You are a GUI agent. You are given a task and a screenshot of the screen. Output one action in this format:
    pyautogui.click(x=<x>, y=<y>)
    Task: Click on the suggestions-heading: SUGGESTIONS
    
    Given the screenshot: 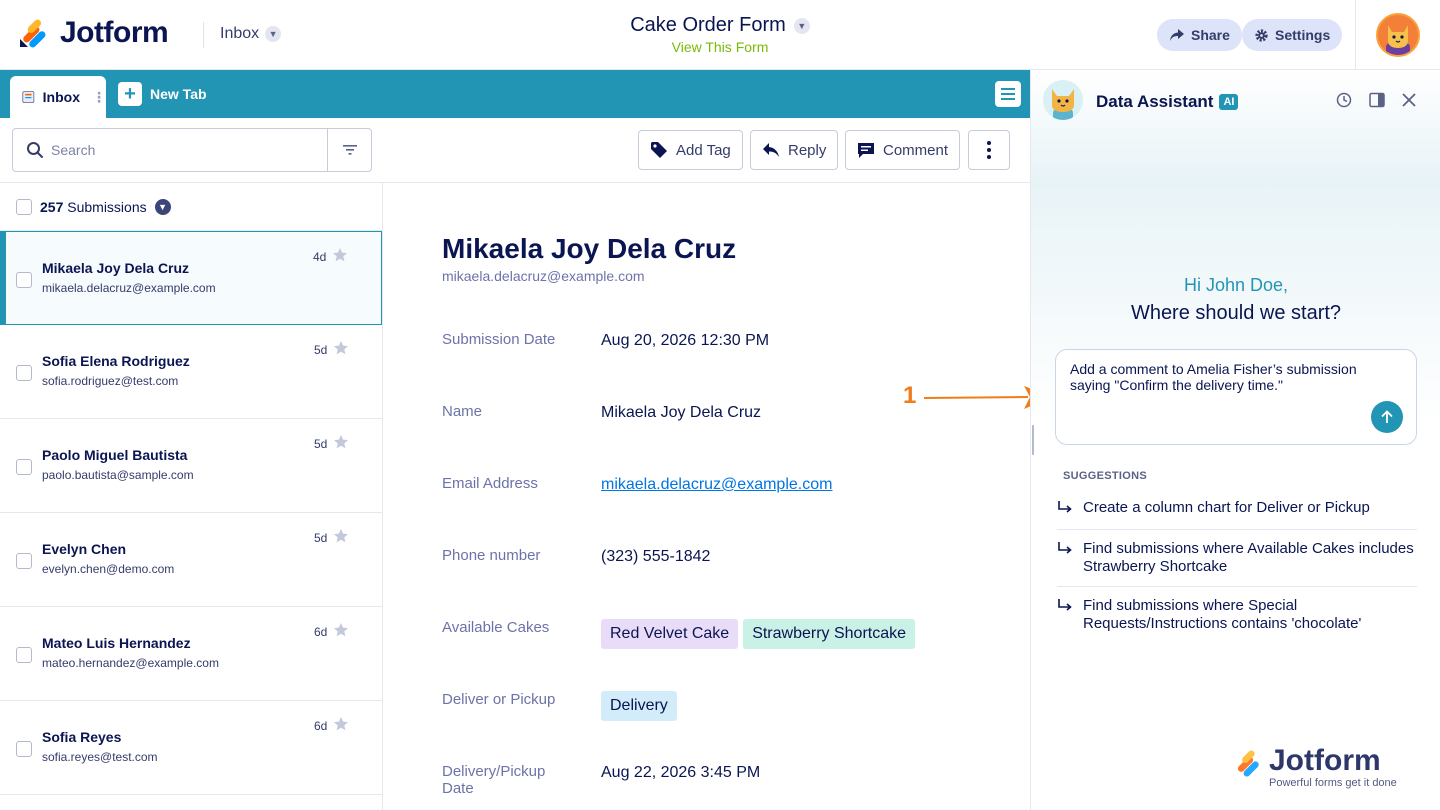 What is the action you would take?
    pyautogui.click(x=1105, y=476)
    